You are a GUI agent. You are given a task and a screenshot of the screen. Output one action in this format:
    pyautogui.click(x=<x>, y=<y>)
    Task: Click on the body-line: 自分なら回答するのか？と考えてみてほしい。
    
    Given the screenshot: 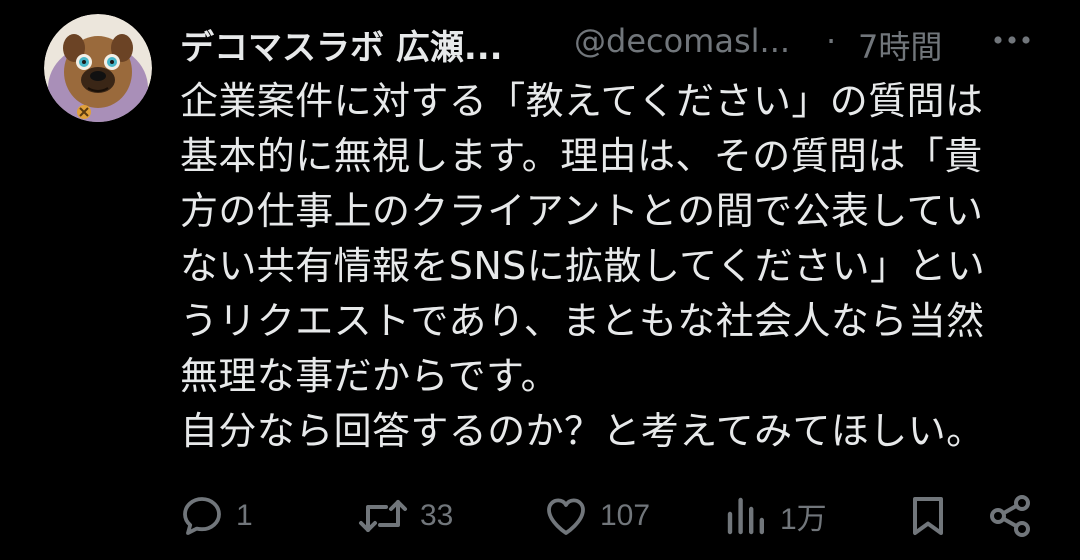 What is the action you would take?
    pyautogui.click(x=582, y=431)
    